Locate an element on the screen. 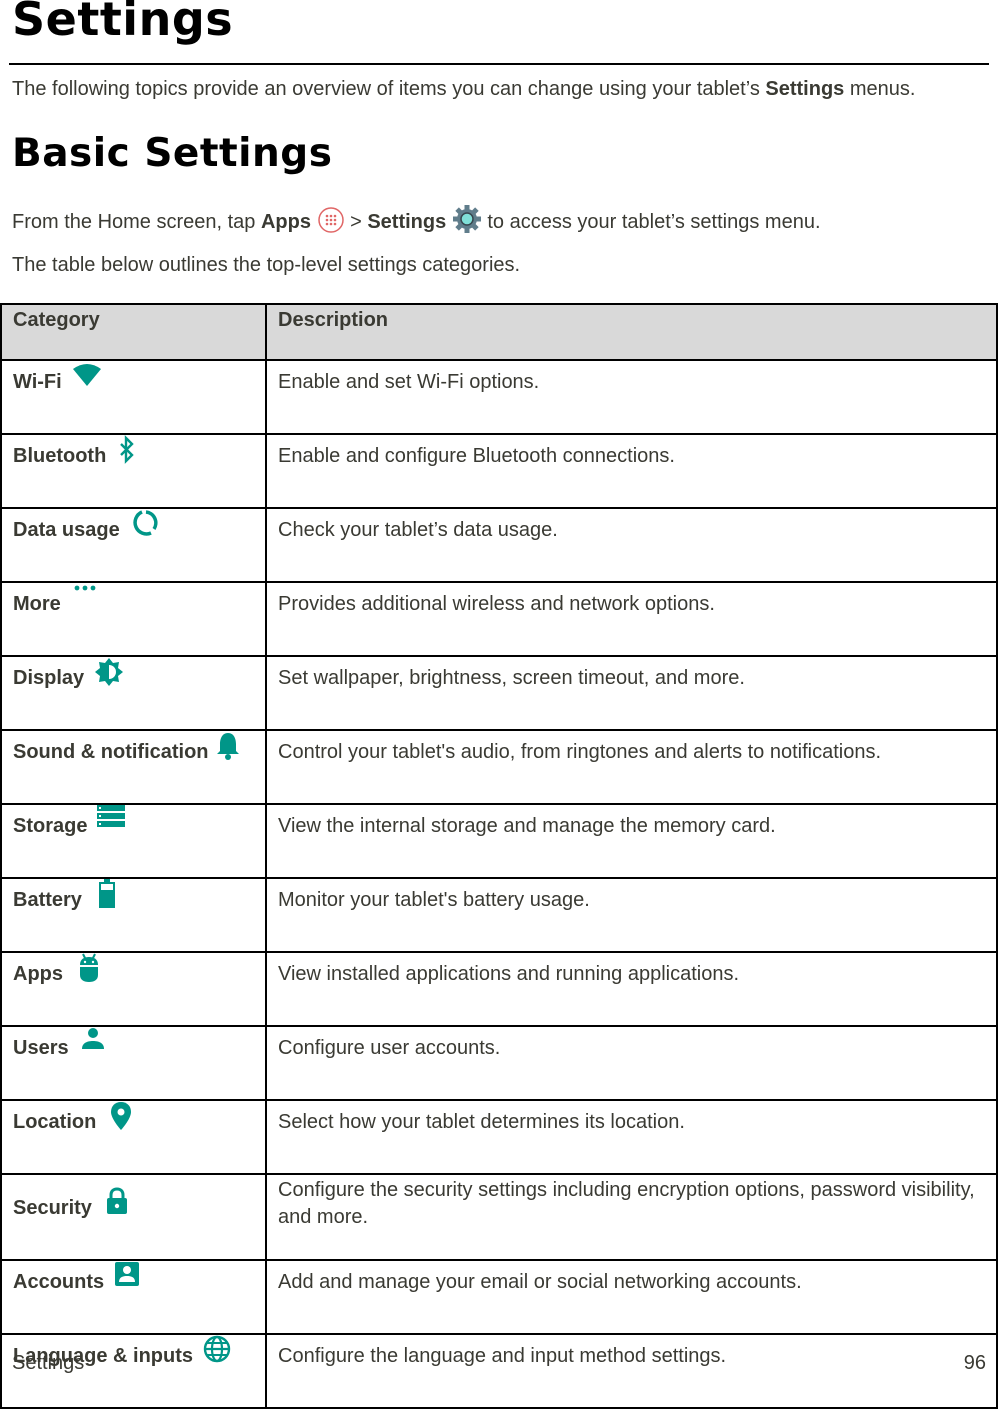  storage-icon is located at coordinates (111, 816).